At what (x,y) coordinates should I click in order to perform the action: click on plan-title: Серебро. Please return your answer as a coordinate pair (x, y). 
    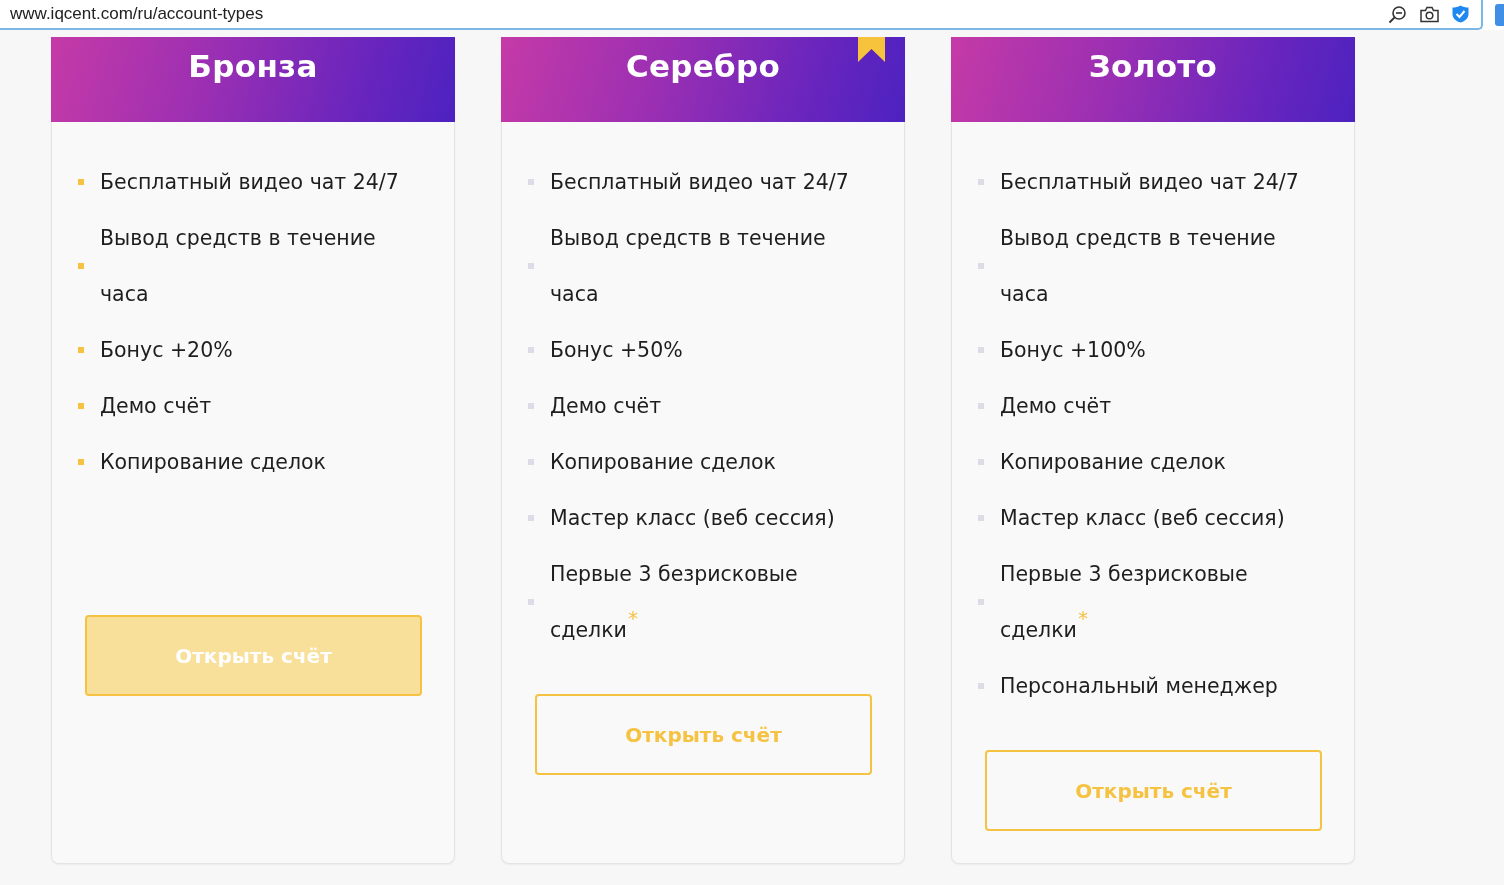
    Looking at the image, I should click on (703, 66).